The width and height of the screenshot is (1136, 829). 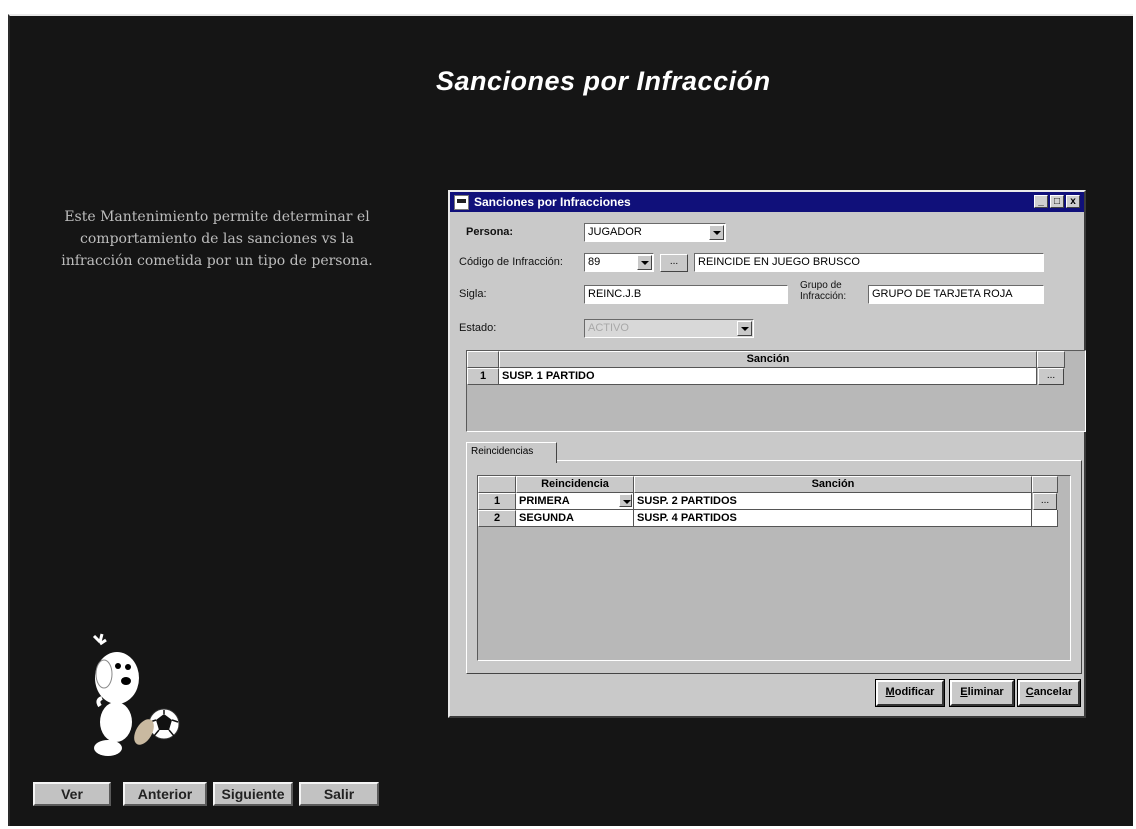 What do you see at coordinates (136, 694) in the screenshot?
I see `dog-mascot-icon` at bounding box center [136, 694].